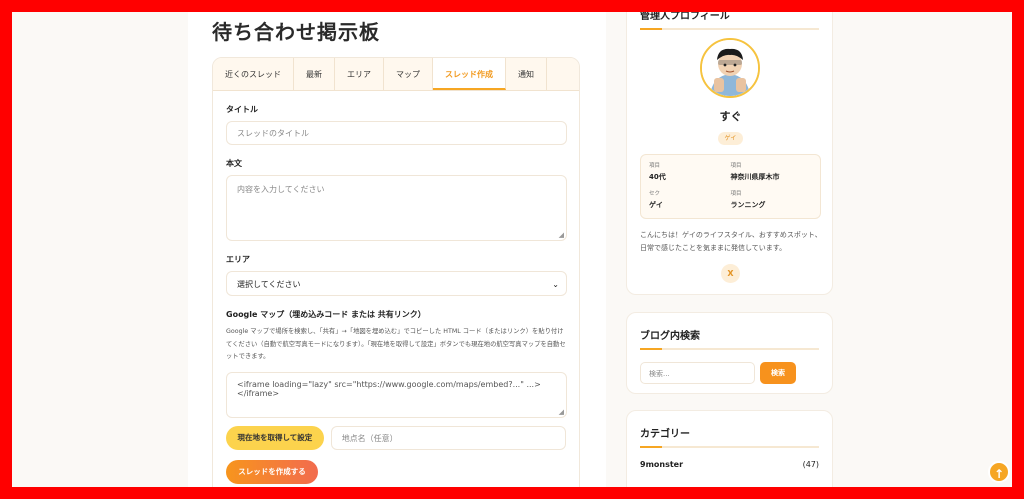 The image size is (1024, 499). I want to click on info-cell: 項目 神奈川県厚木市, so click(755, 172).